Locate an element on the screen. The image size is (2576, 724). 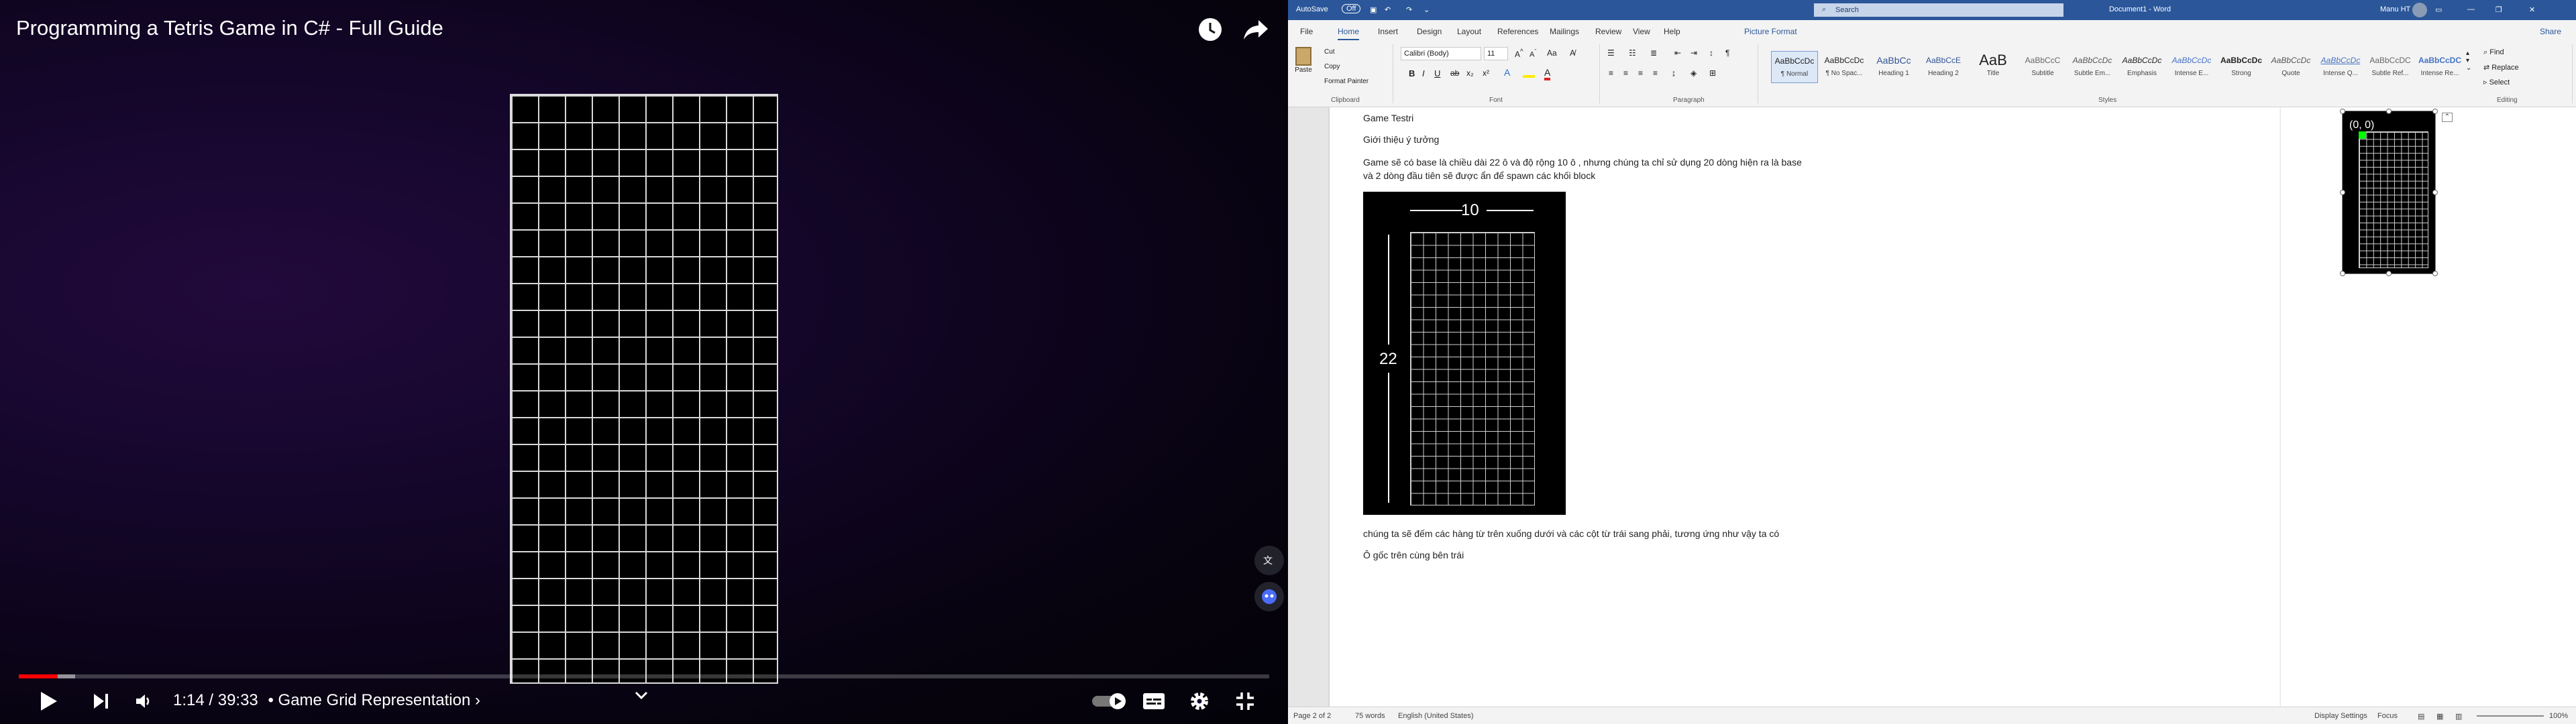
display-settings: Display Settings is located at coordinates (2340, 716).